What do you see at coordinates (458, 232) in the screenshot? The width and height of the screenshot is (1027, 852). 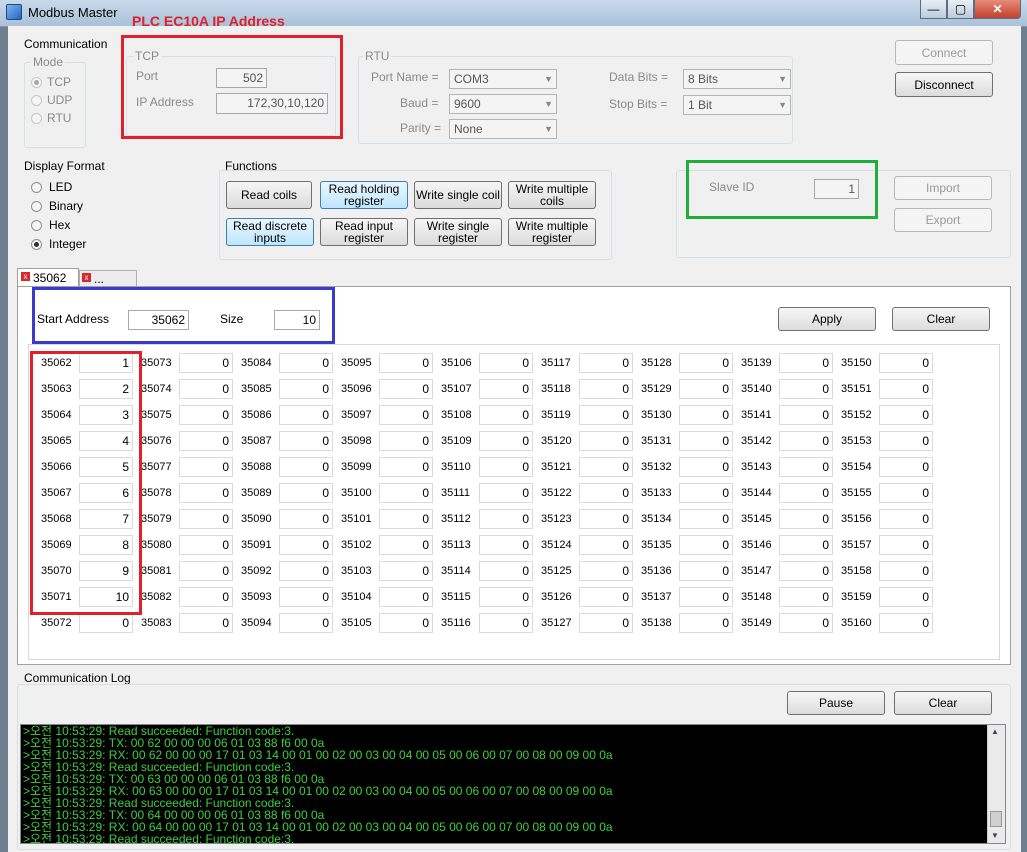 I see `write-single-register-button: Write single register` at bounding box center [458, 232].